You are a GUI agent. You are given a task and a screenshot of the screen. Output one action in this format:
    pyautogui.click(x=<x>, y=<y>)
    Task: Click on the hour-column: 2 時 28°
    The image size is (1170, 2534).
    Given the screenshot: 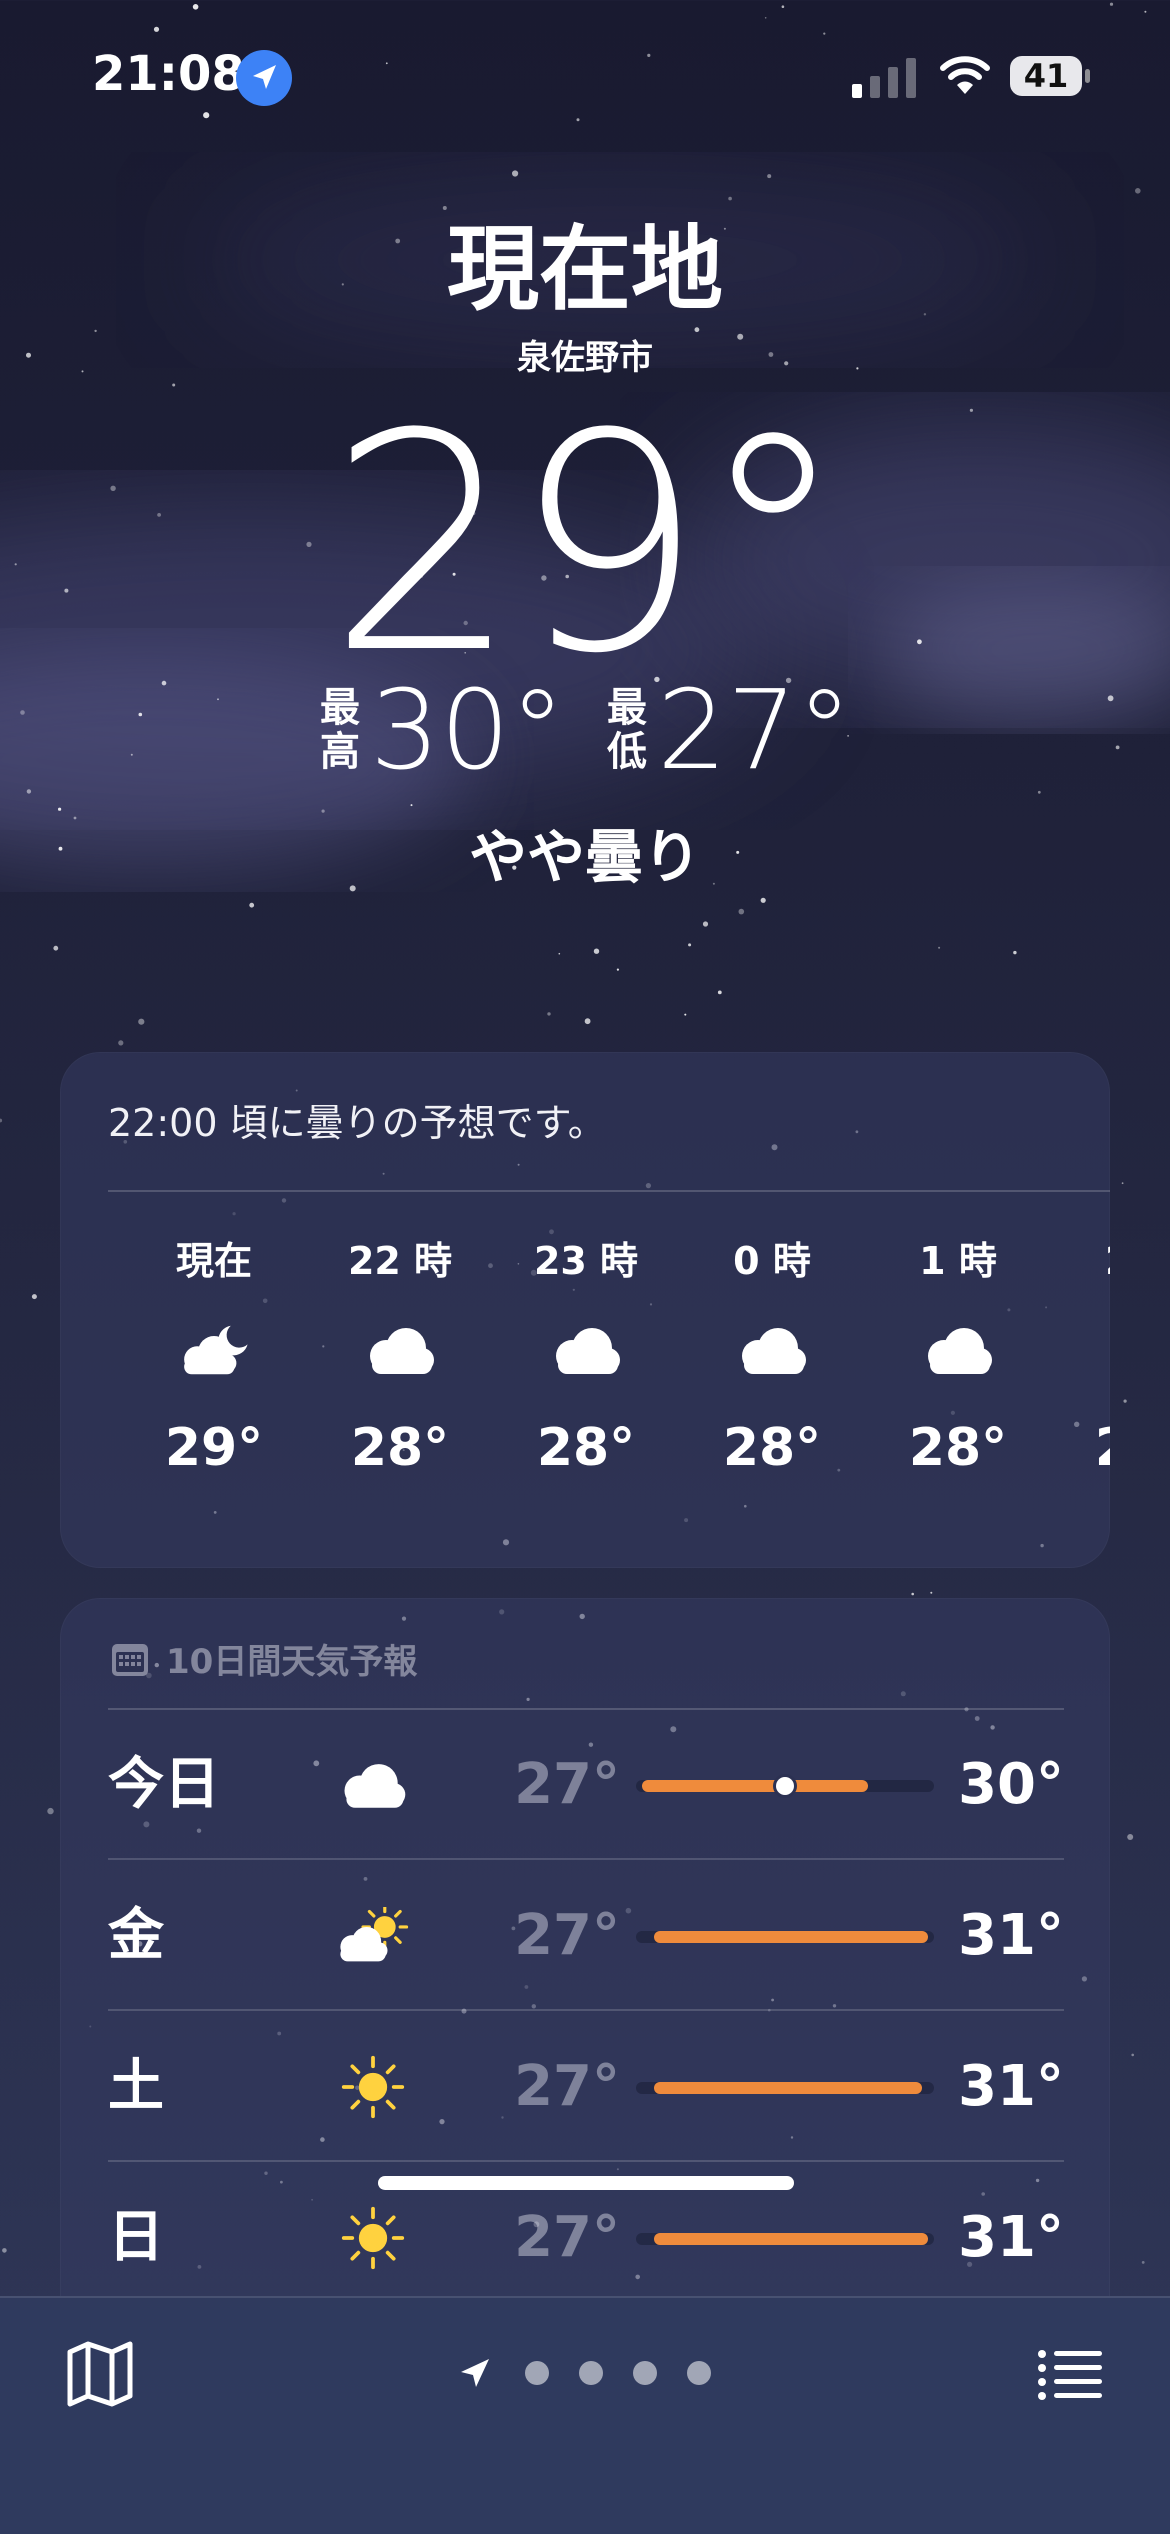 What is the action you would take?
    pyautogui.click(x=1082, y=1354)
    